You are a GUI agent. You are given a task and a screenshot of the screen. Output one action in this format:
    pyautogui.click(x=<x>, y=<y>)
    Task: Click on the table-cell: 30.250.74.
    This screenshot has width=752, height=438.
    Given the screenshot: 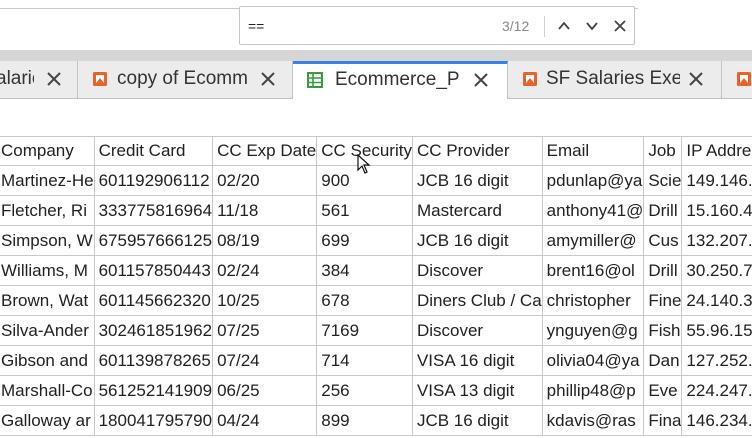 What is the action you would take?
    pyautogui.click(x=716, y=270)
    